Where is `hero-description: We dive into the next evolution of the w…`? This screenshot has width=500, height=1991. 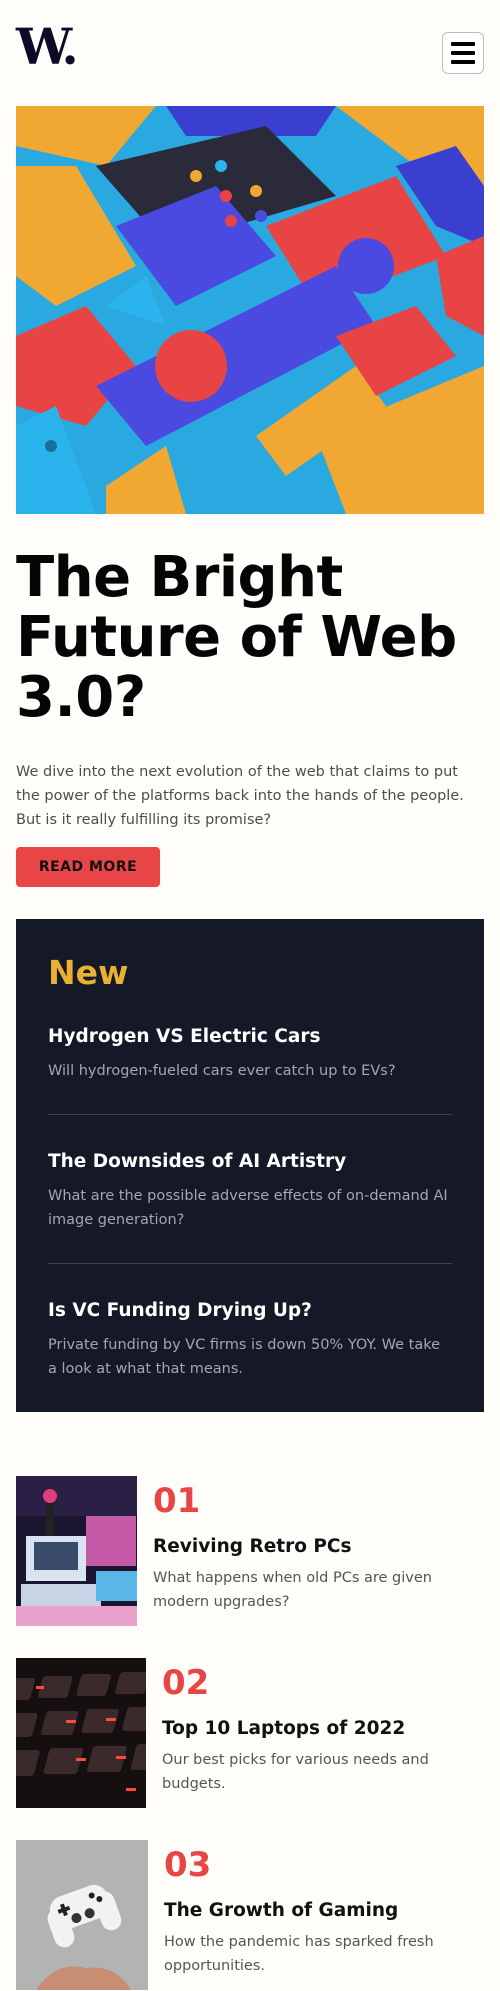
hero-description: We dive into the next evolution of the w… is located at coordinates (240, 796).